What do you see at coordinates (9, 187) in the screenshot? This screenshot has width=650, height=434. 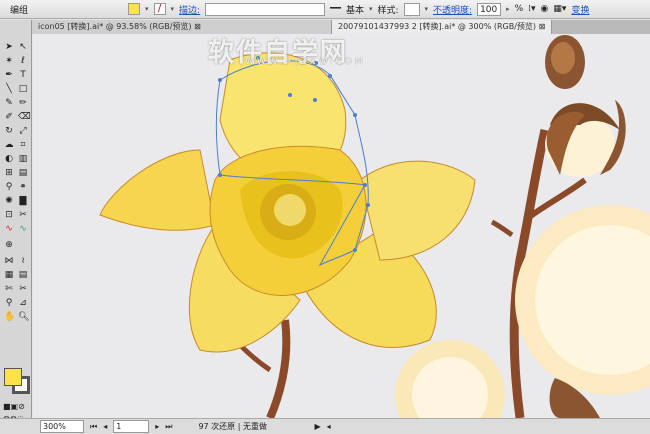 I see `eyedropper-icon: ⚲` at bounding box center [9, 187].